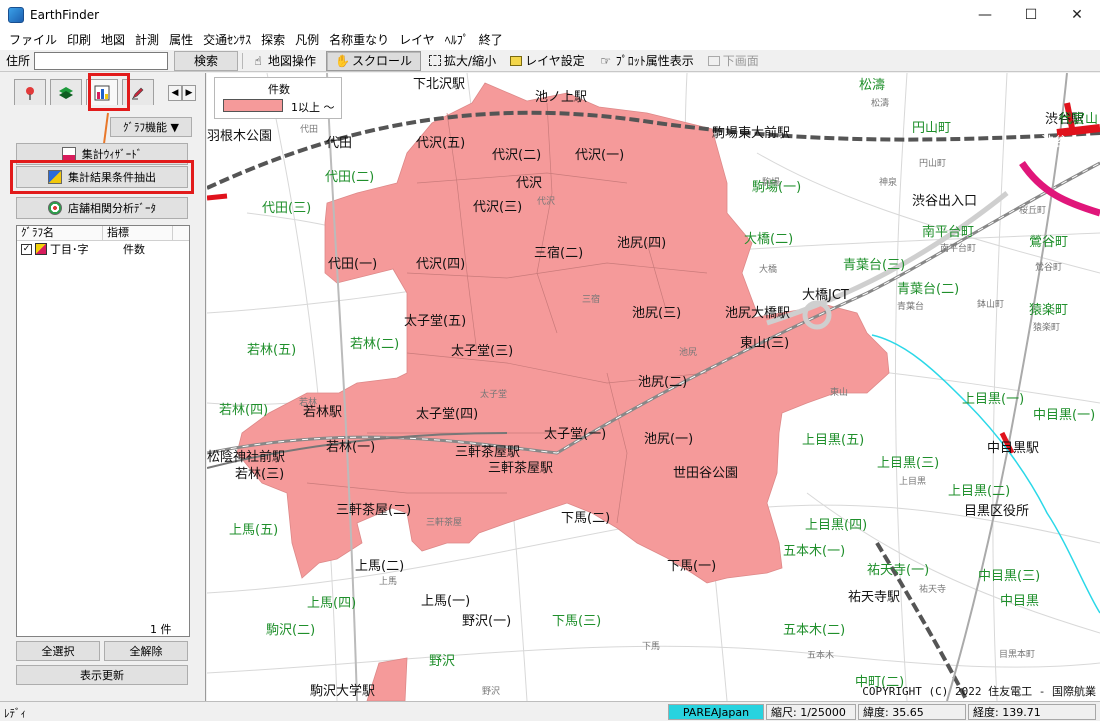 The width and height of the screenshot is (1100, 721). I want to click on data-source-badge: PAREAJapan, so click(716, 712).